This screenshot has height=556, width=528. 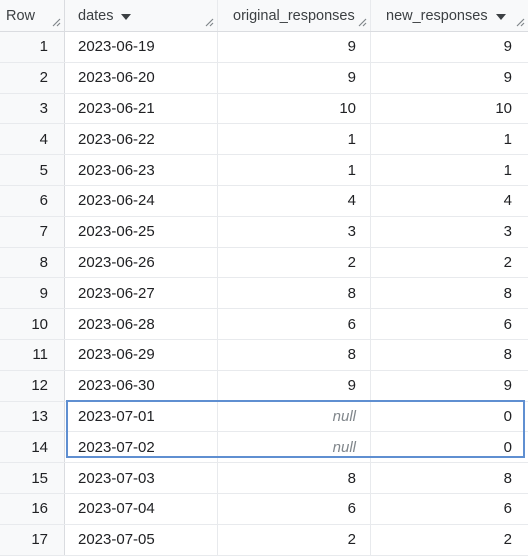 I want to click on table-row: 7 2023-06-25 3 3, so click(x=264, y=232).